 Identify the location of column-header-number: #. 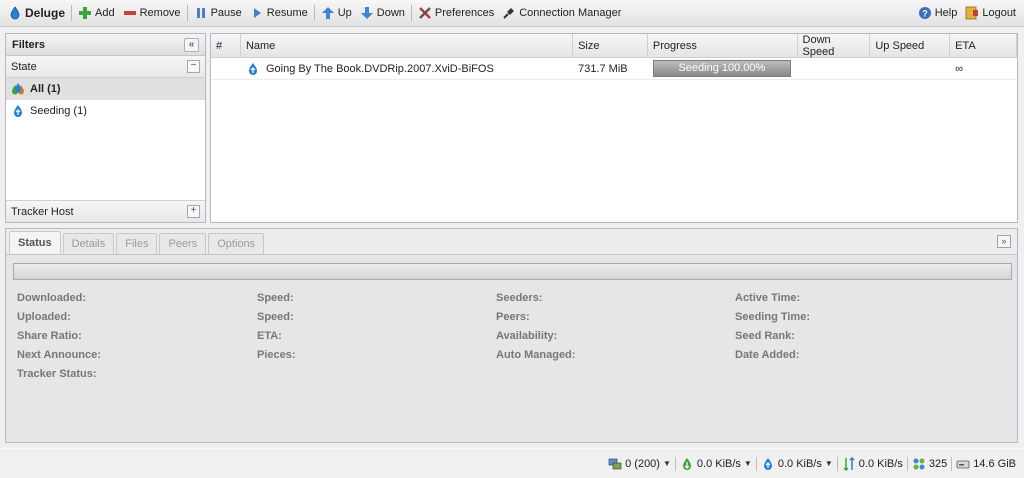
(226, 45).